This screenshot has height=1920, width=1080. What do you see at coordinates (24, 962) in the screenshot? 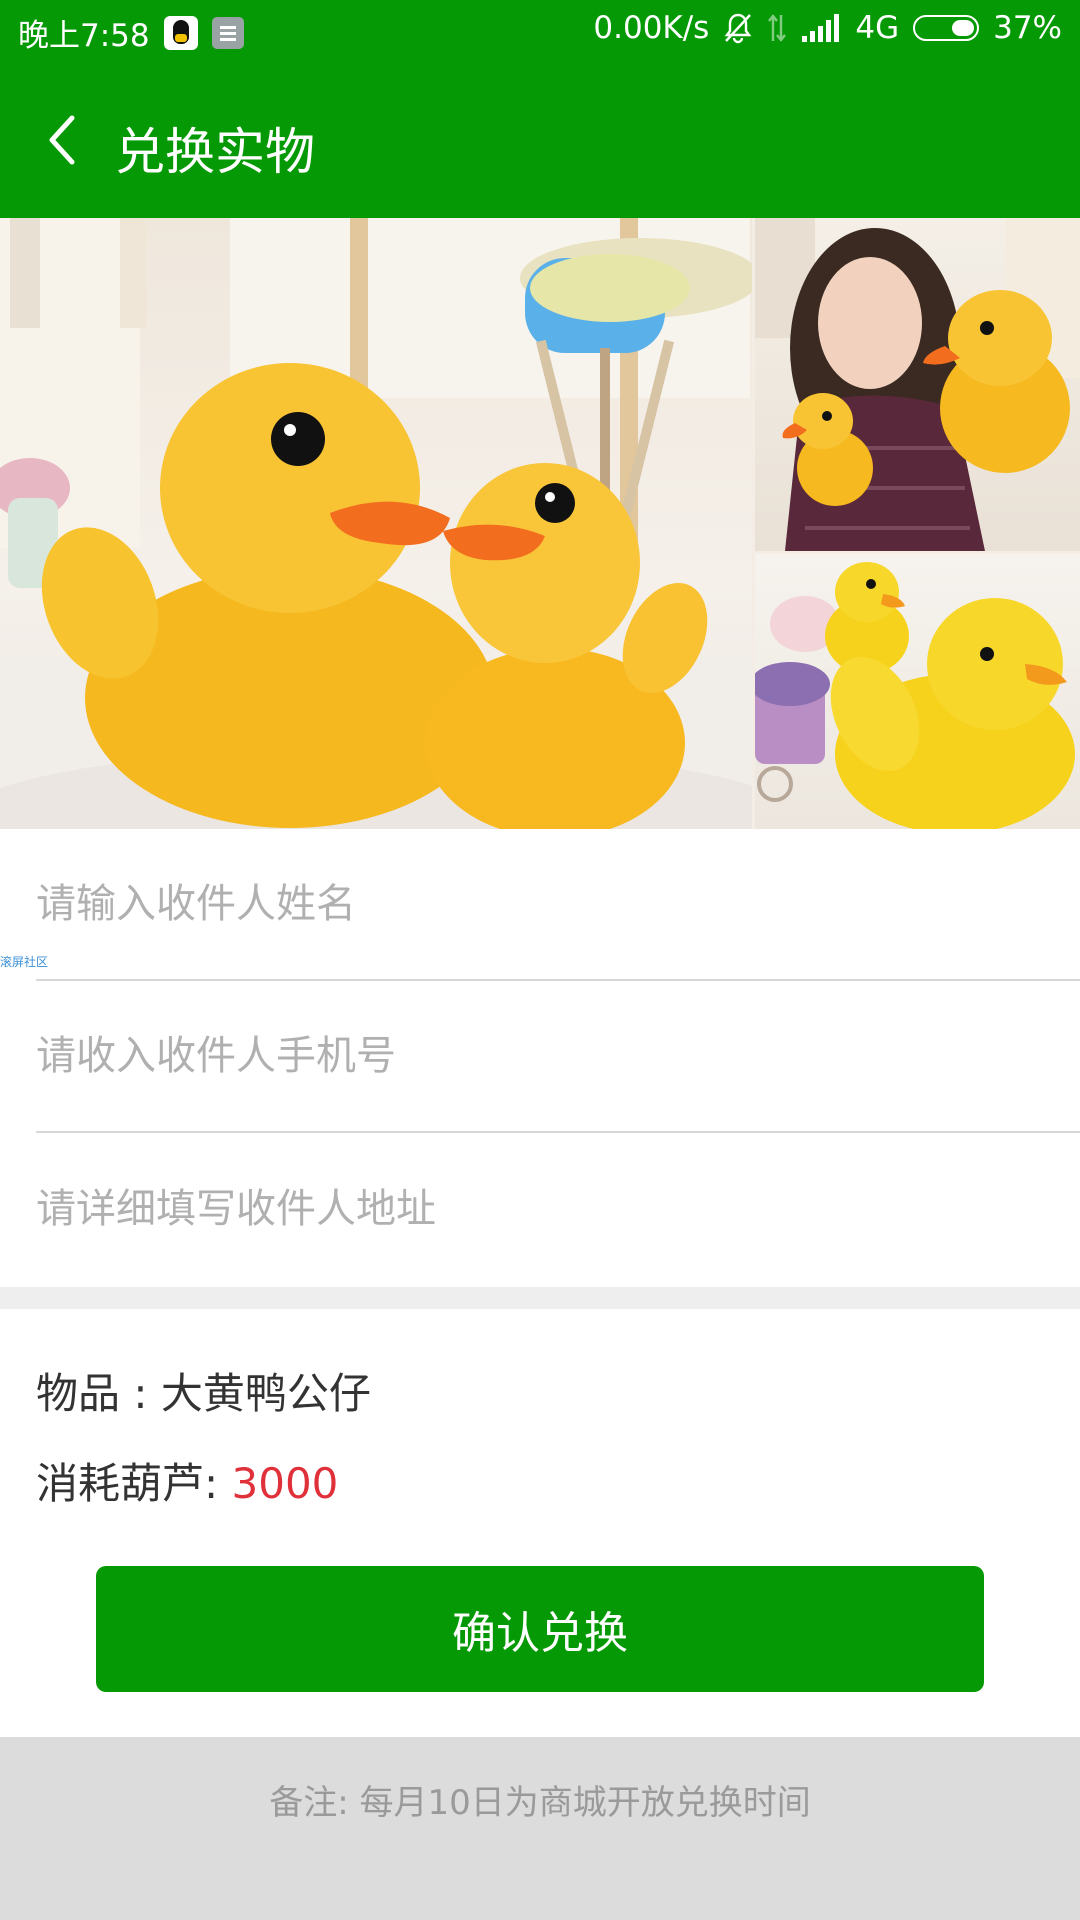
I see `watermark-text: 滚屏社区` at bounding box center [24, 962].